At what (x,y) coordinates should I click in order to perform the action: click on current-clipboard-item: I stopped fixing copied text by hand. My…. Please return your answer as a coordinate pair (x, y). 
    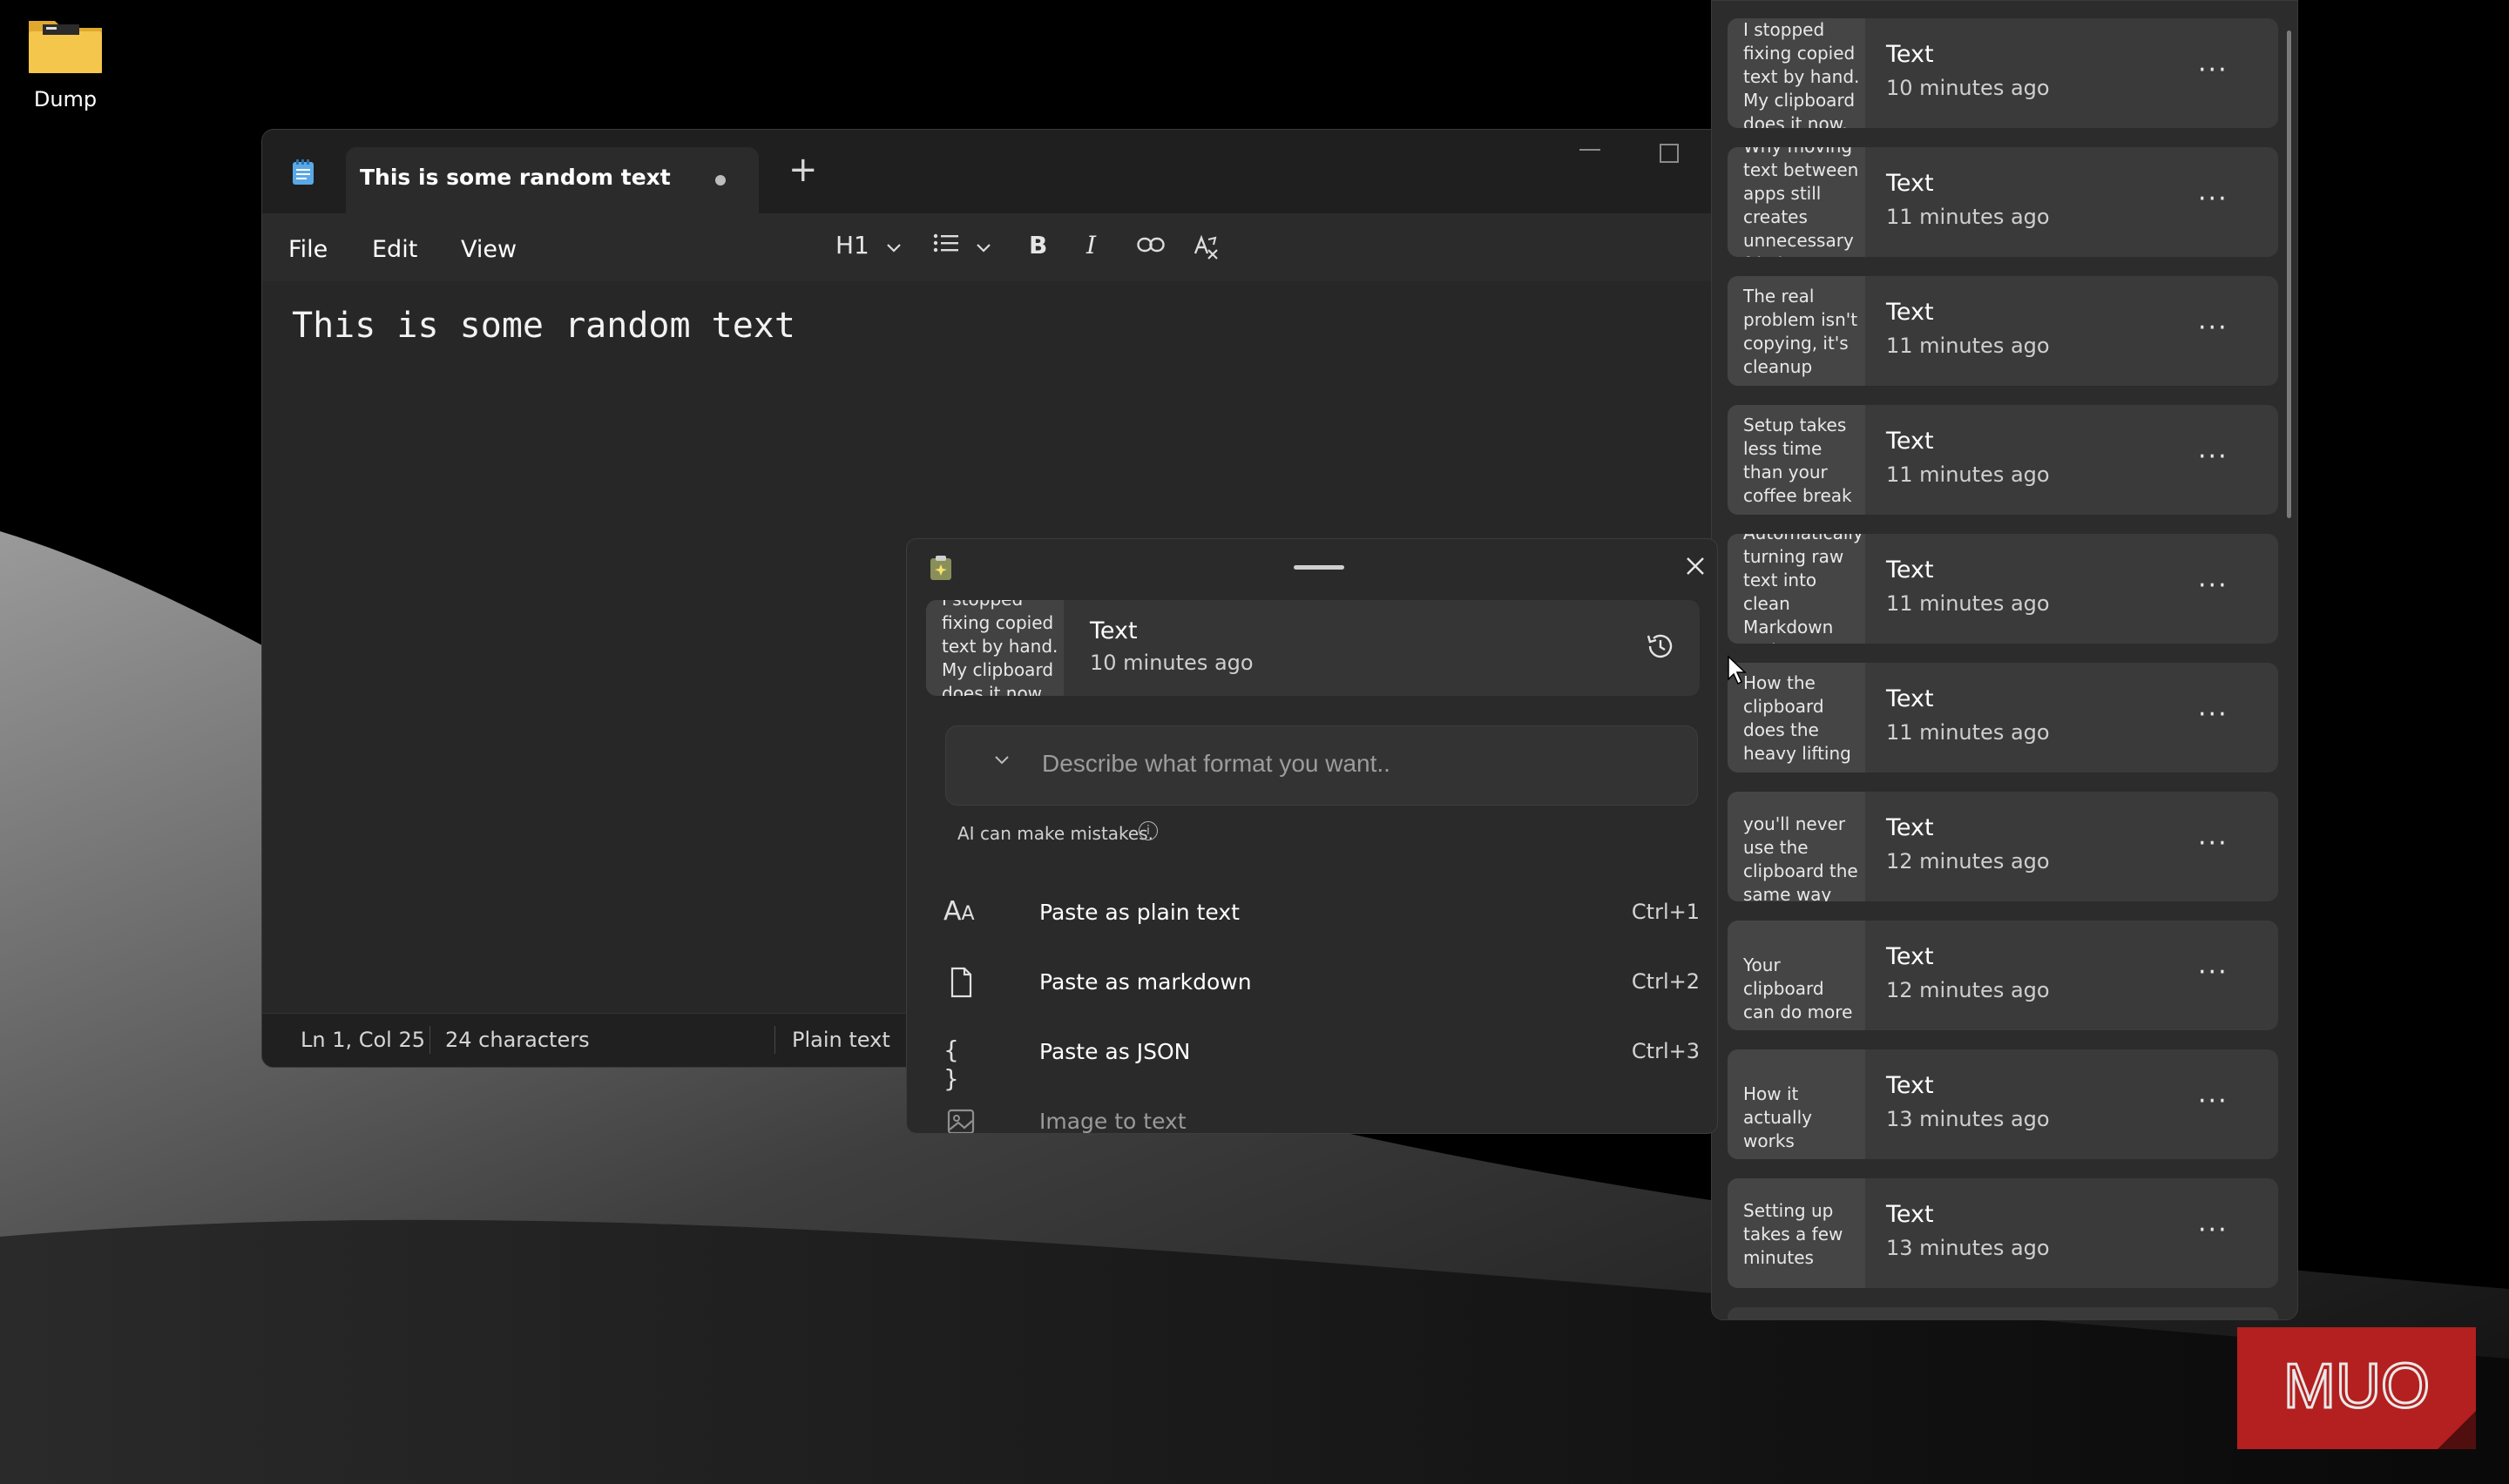
    Looking at the image, I should click on (1313, 648).